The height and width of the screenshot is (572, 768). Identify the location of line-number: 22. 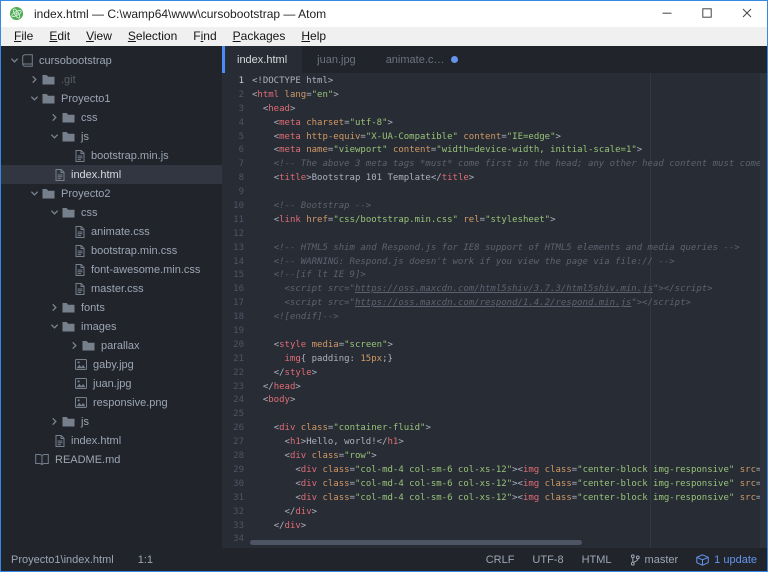
(237, 374).